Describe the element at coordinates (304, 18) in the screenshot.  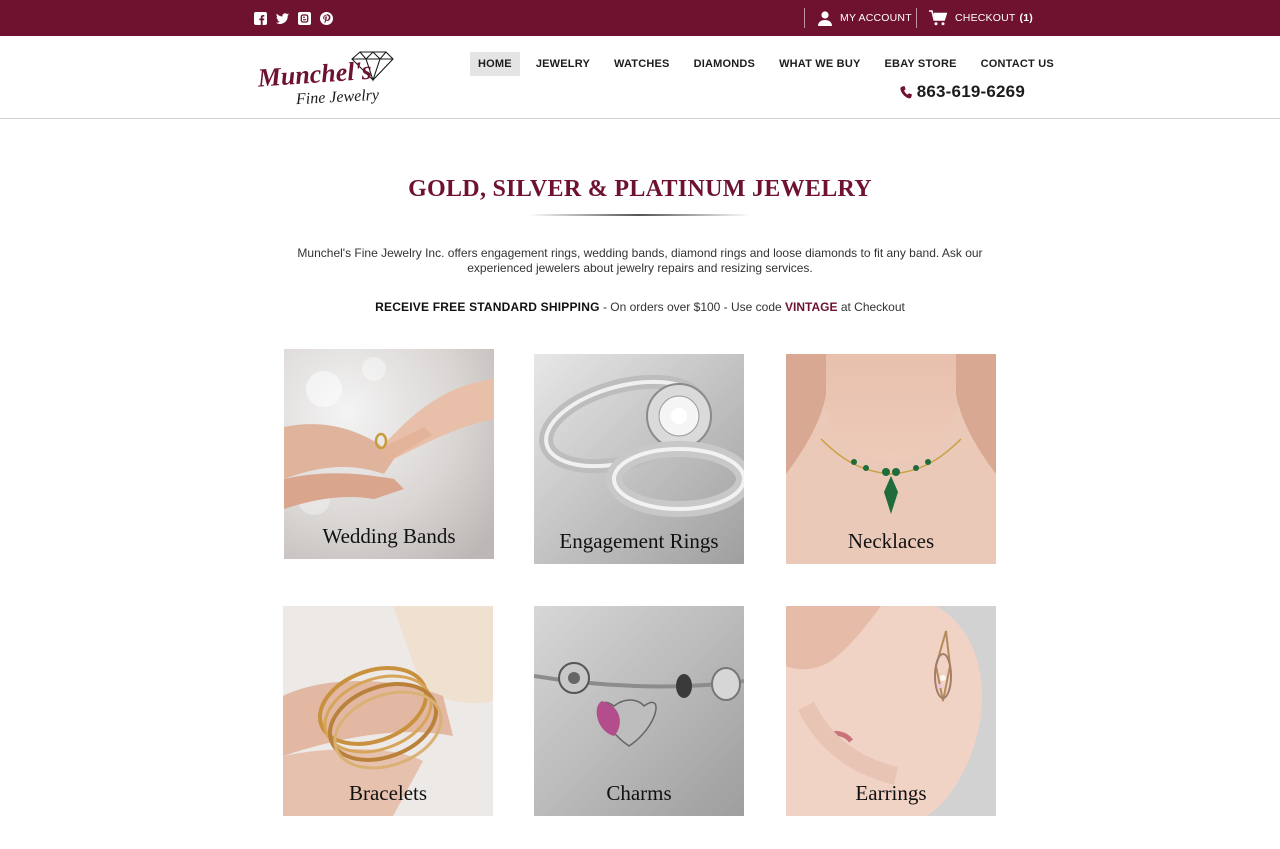
I see `blogger-icon` at that location.